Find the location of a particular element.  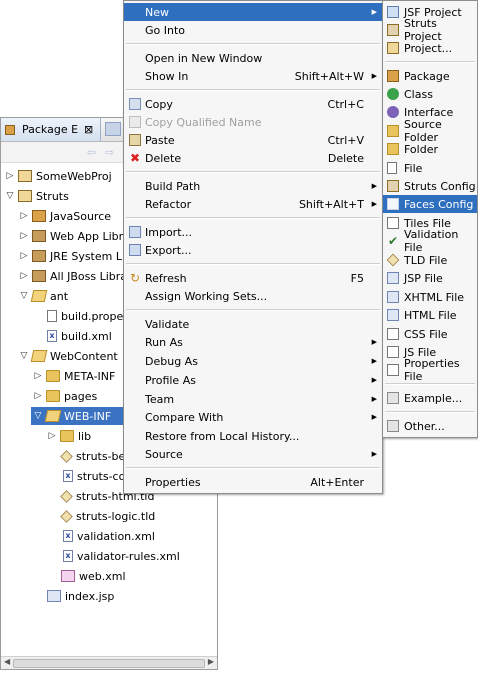

submenu-item-struts-project: Struts Project is located at coordinates (430, 30).